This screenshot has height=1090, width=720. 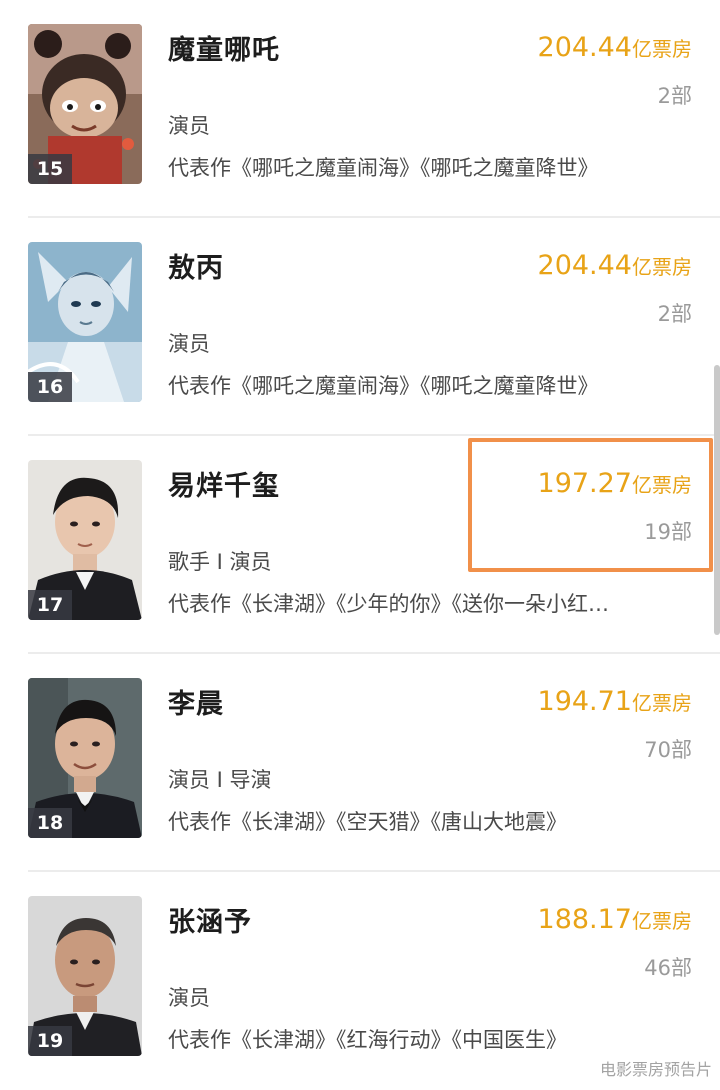 I want to click on watermark: 电影票房预告片, so click(x=655, y=1069).